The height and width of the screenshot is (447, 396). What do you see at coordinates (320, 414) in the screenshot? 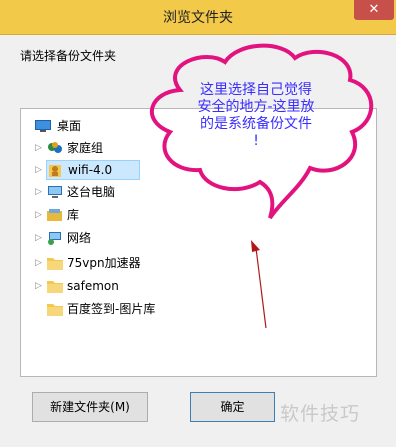
I see `watermark: 软件技巧` at bounding box center [320, 414].